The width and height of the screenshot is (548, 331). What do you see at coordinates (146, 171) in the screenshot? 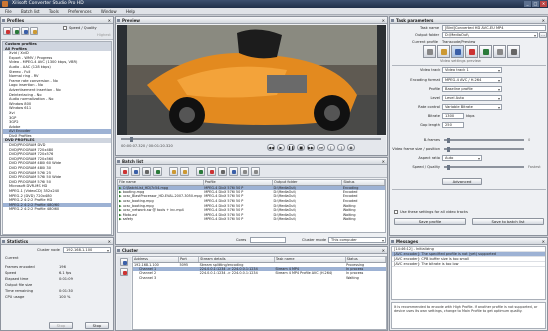
I see `remove-button` at bounding box center [146, 171].